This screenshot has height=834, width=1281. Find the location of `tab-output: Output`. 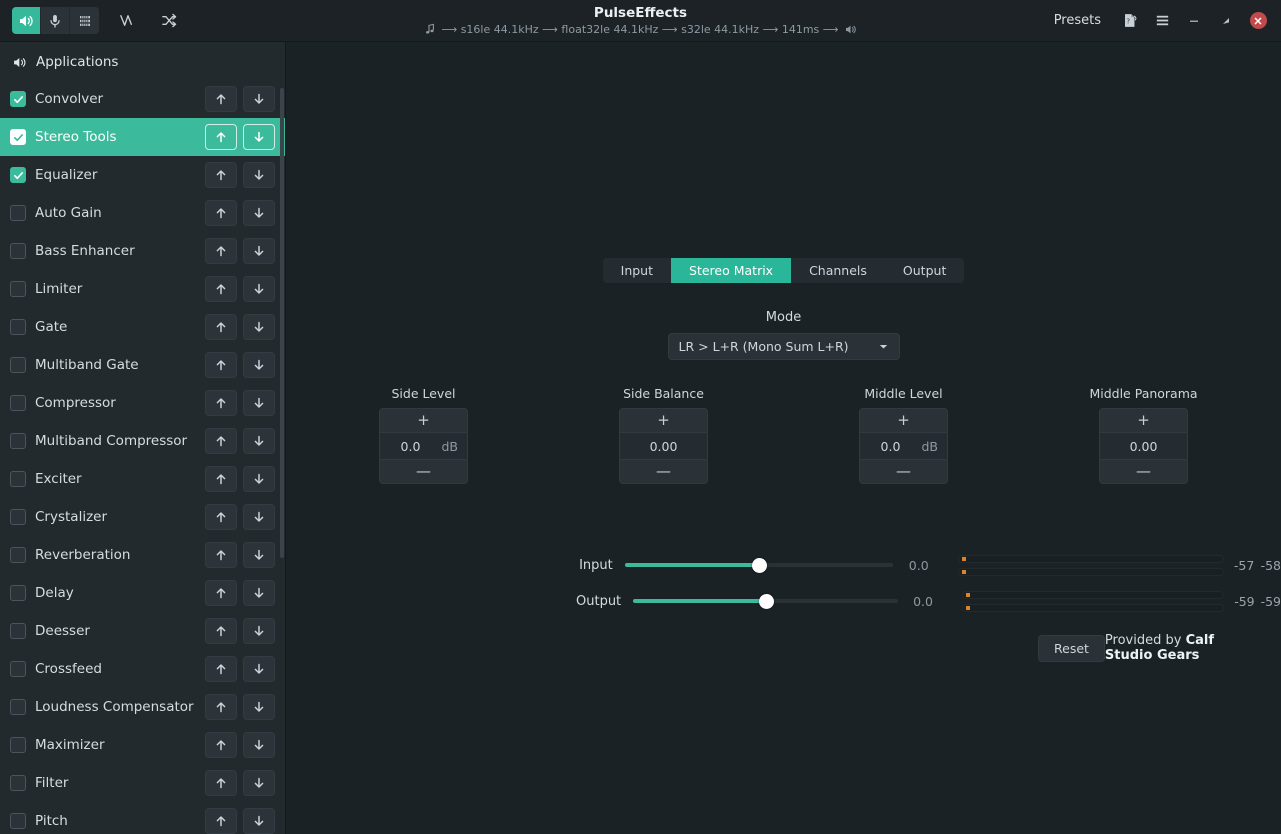

tab-output: Output is located at coordinates (924, 270).